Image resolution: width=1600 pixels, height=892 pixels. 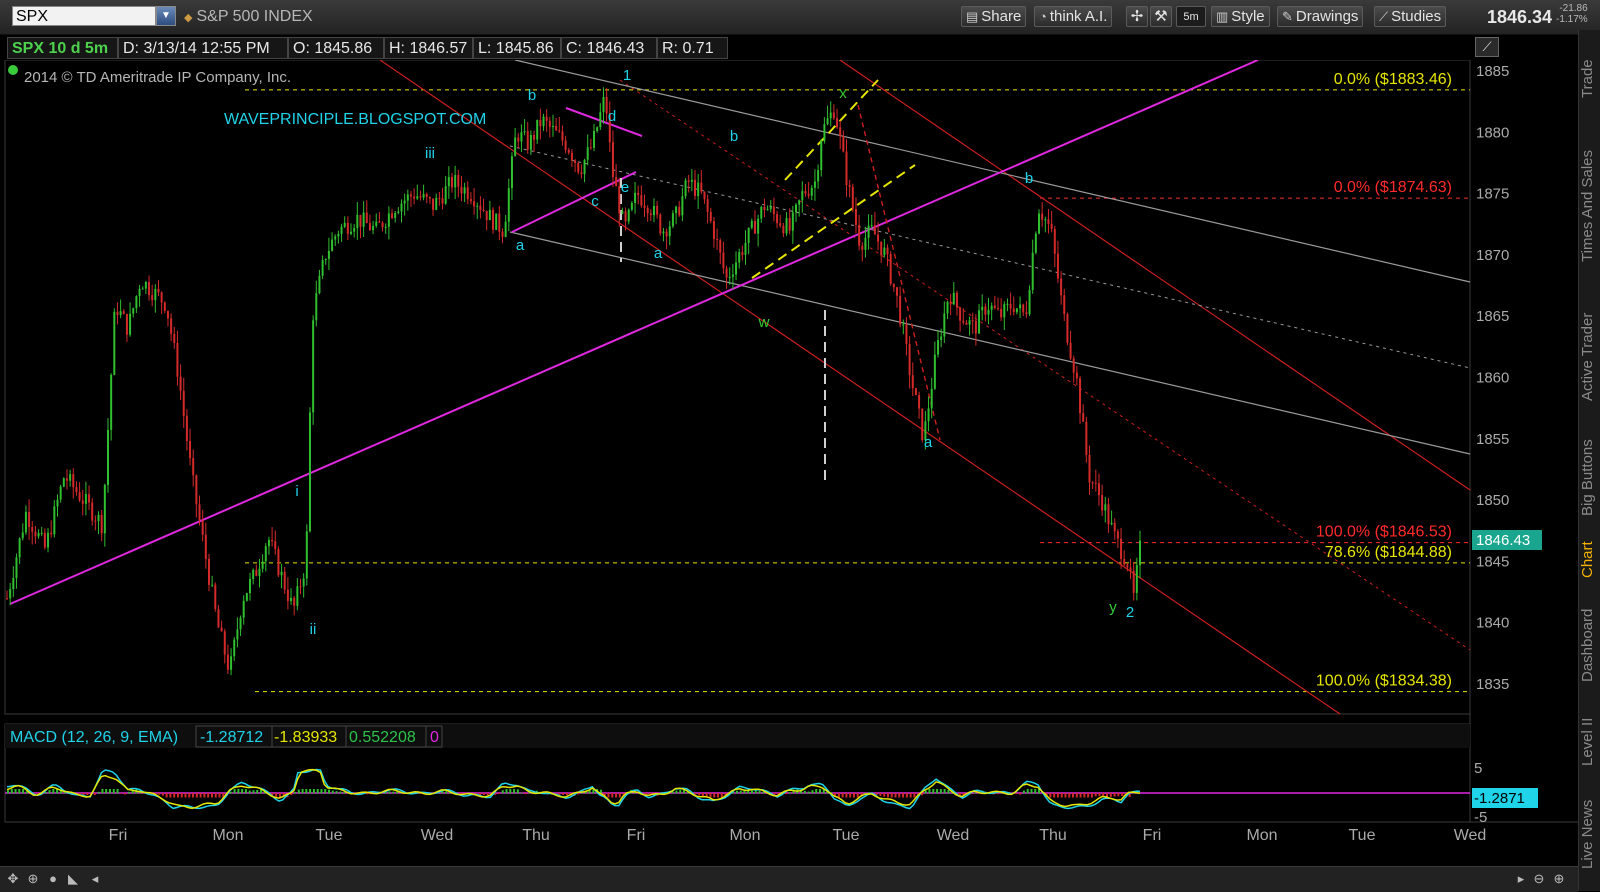 I want to click on tab-big-buttons: Big Buttons, so click(x=1589, y=478).